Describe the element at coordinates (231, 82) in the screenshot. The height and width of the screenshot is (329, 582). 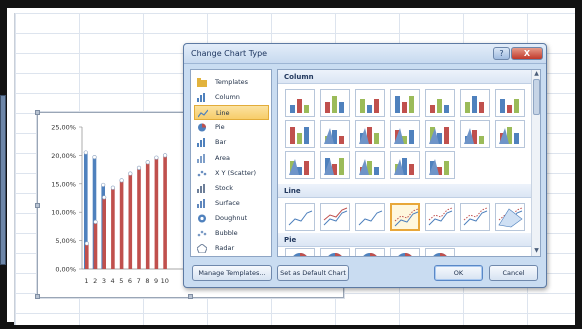
I see `sidebar-item-templates: Templates` at that location.